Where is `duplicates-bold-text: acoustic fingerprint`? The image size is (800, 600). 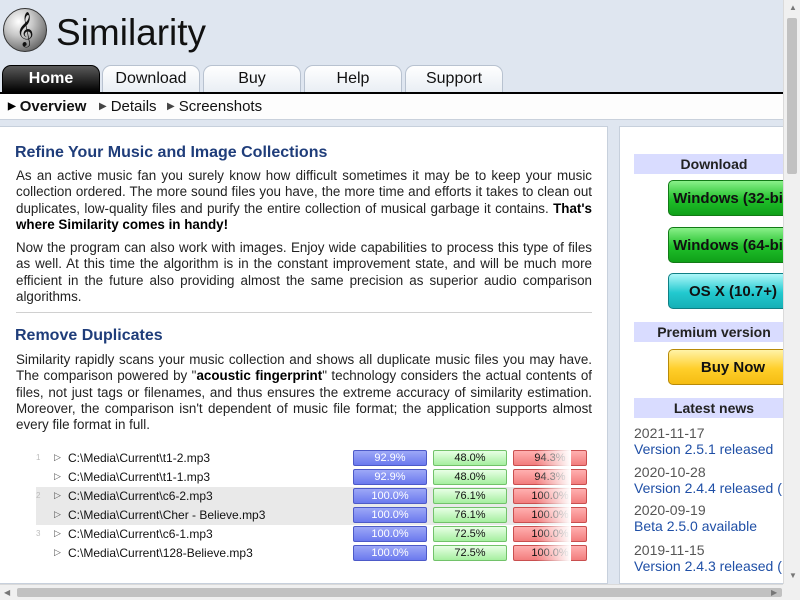 duplicates-bold-text: acoustic fingerprint is located at coordinates (259, 376).